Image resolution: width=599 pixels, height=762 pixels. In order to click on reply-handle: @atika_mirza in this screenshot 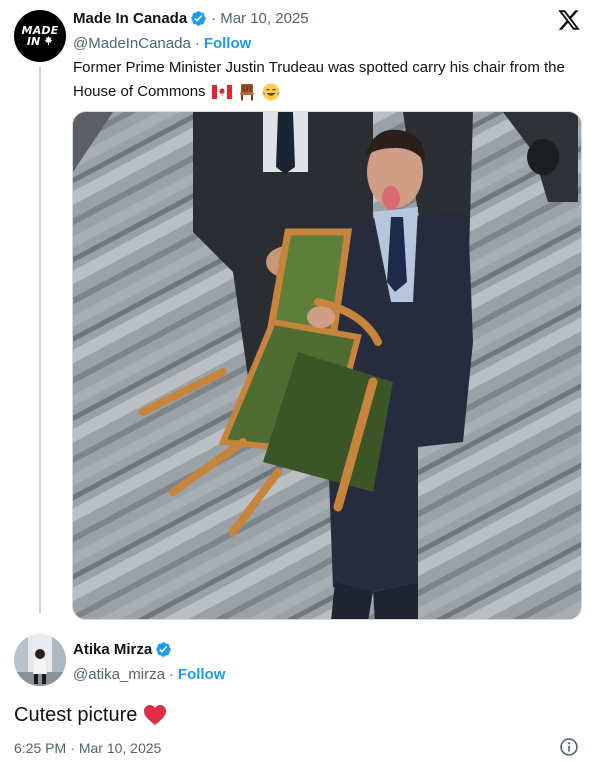, I will do `click(119, 674)`.